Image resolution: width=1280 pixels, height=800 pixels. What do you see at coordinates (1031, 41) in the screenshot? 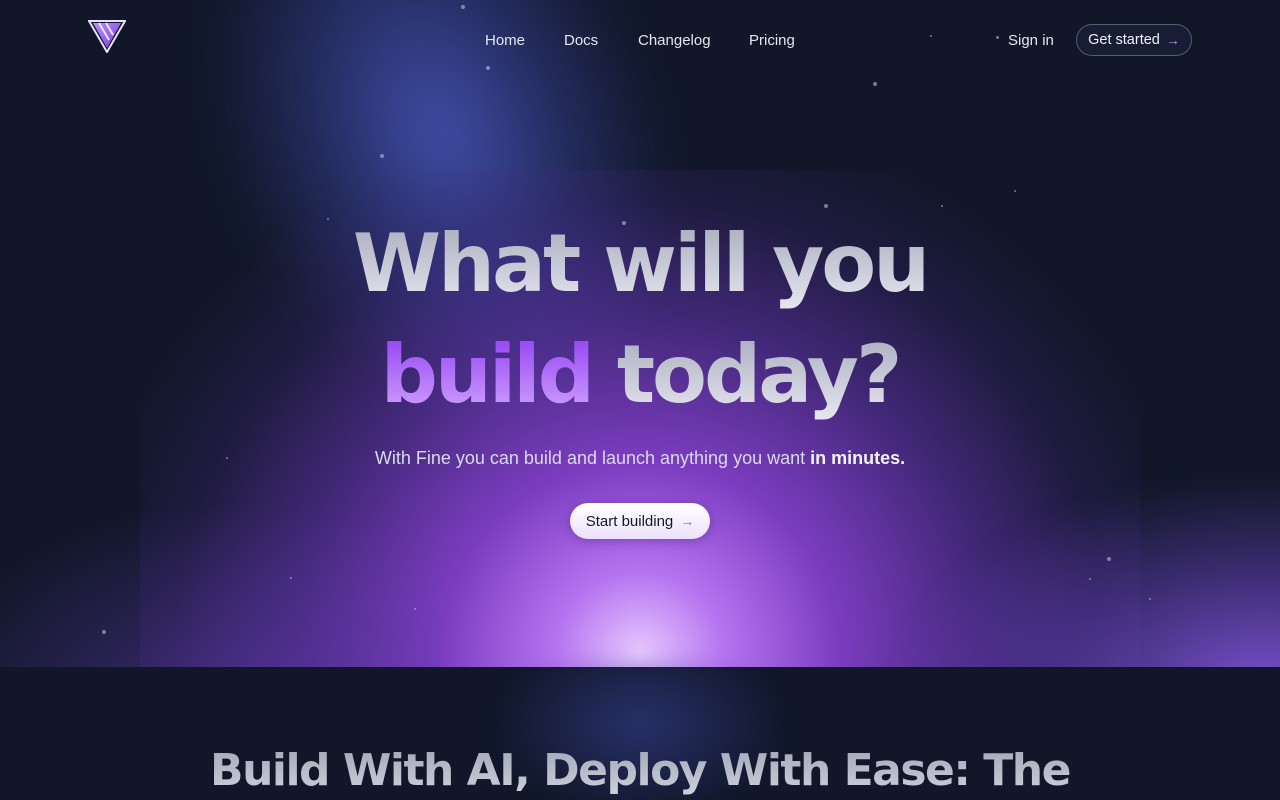
I see `sign-in-link: Sign in` at bounding box center [1031, 41].